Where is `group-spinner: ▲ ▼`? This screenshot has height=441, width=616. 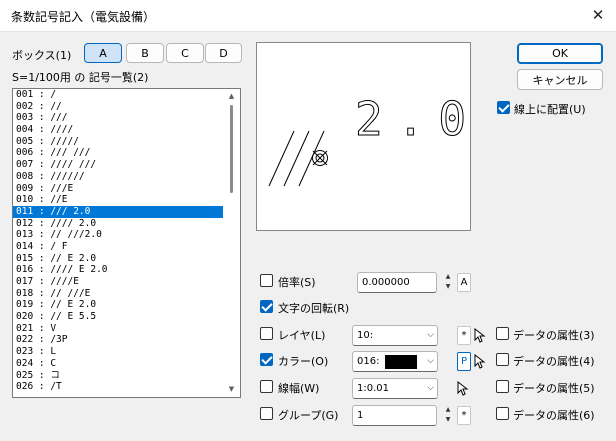 group-spinner: ▲ ▼ is located at coordinates (448, 415).